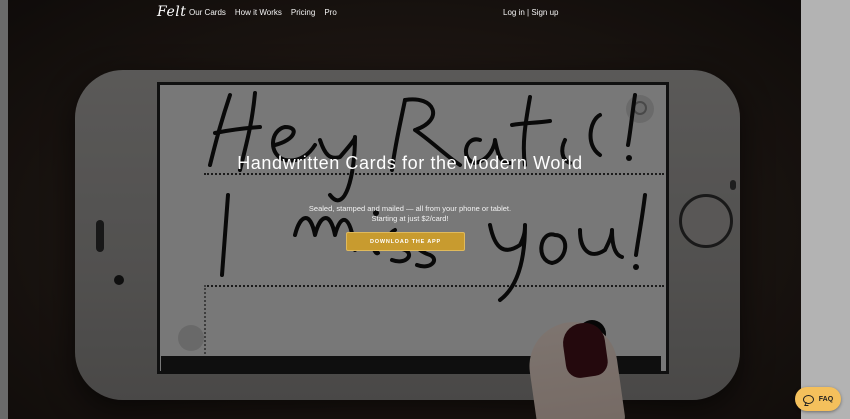 Image resolution: width=850 pixels, height=419 pixels. I want to click on login-link: Log in, so click(514, 12).